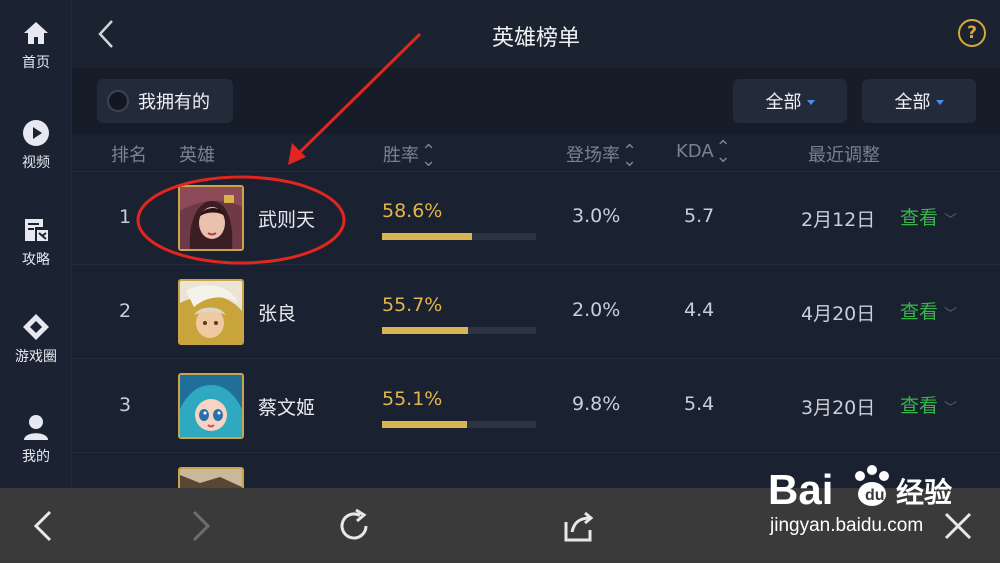  Describe the element at coordinates (277, 314) in the screenshot. I see `hero-name: 张良` at that location.